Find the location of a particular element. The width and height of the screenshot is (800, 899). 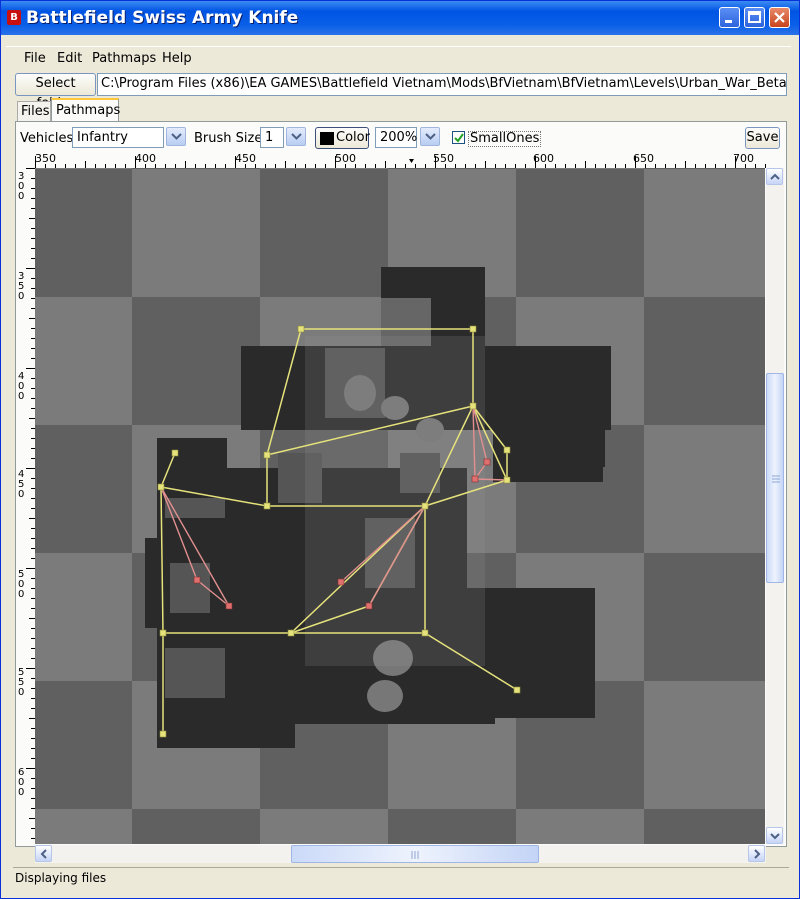

color-swatch is located at coordinates (327, 138).